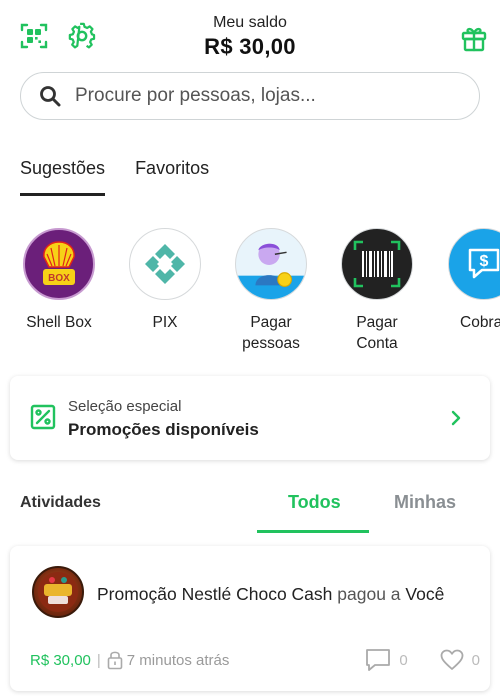  Describe the element at coordinates (125, 406) in the screenshot. I see `promo-subtitle: Seleção especial` at that location.